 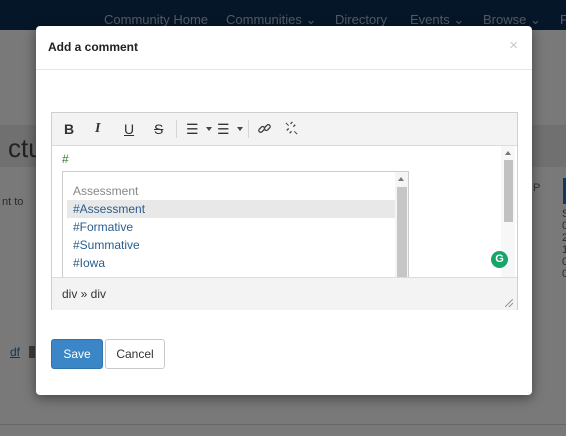 What do you see at coordinates (264, 130) in the screenshot?
I see `link-icon` at bounding box center [264, 130].